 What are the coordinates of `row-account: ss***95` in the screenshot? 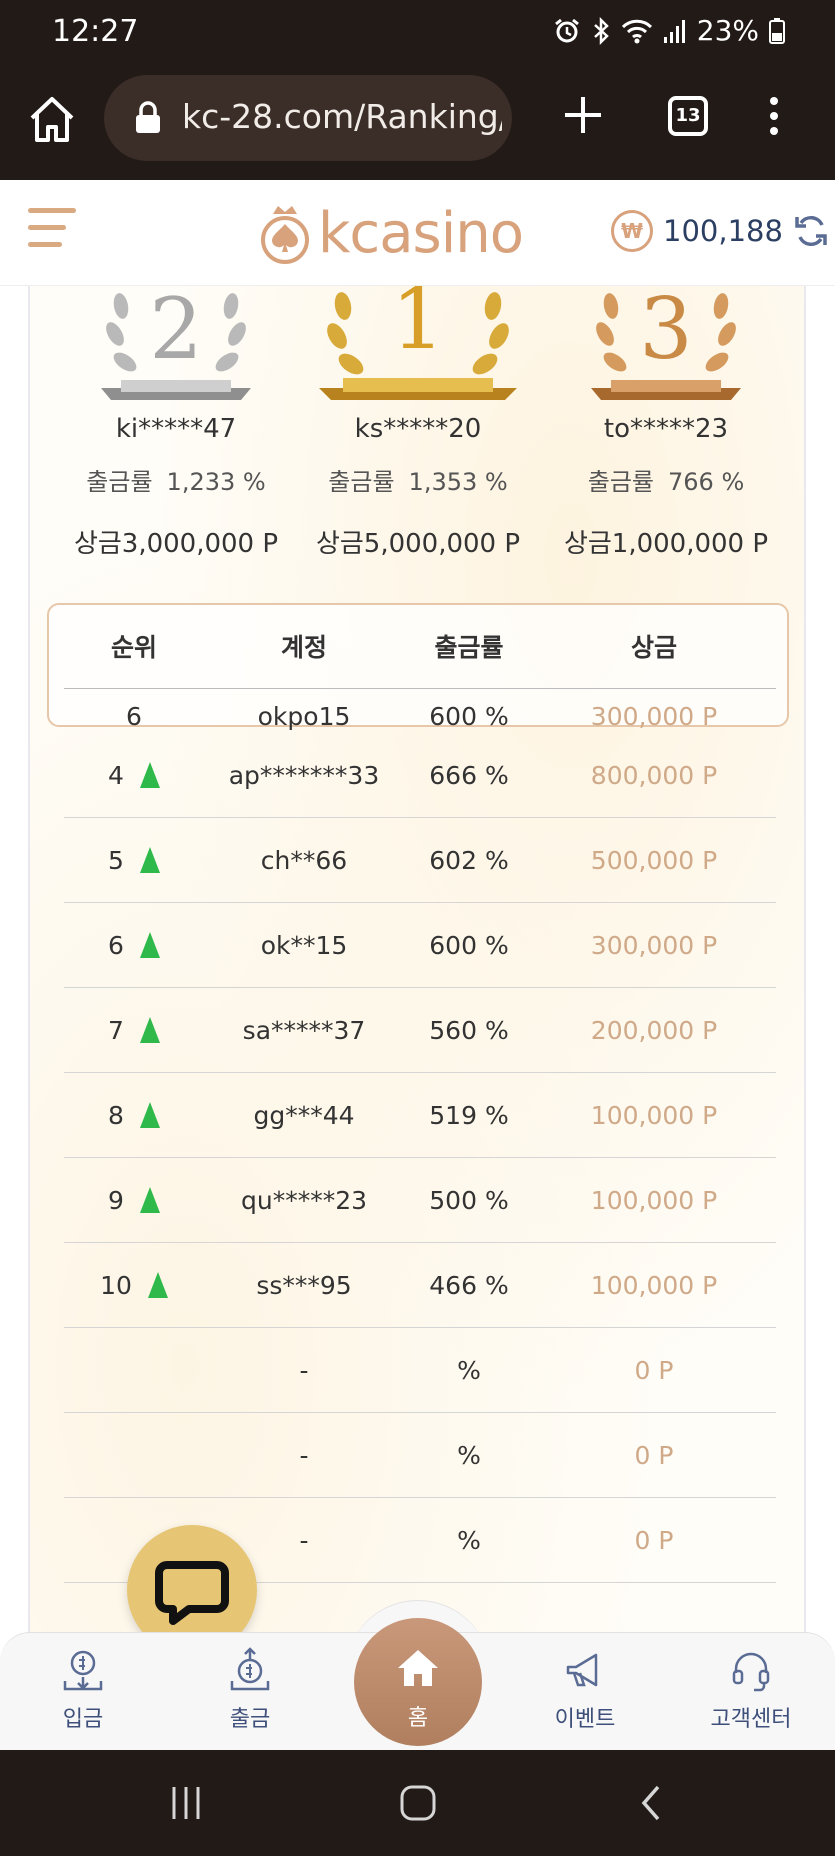 It's located at (304, 1285).